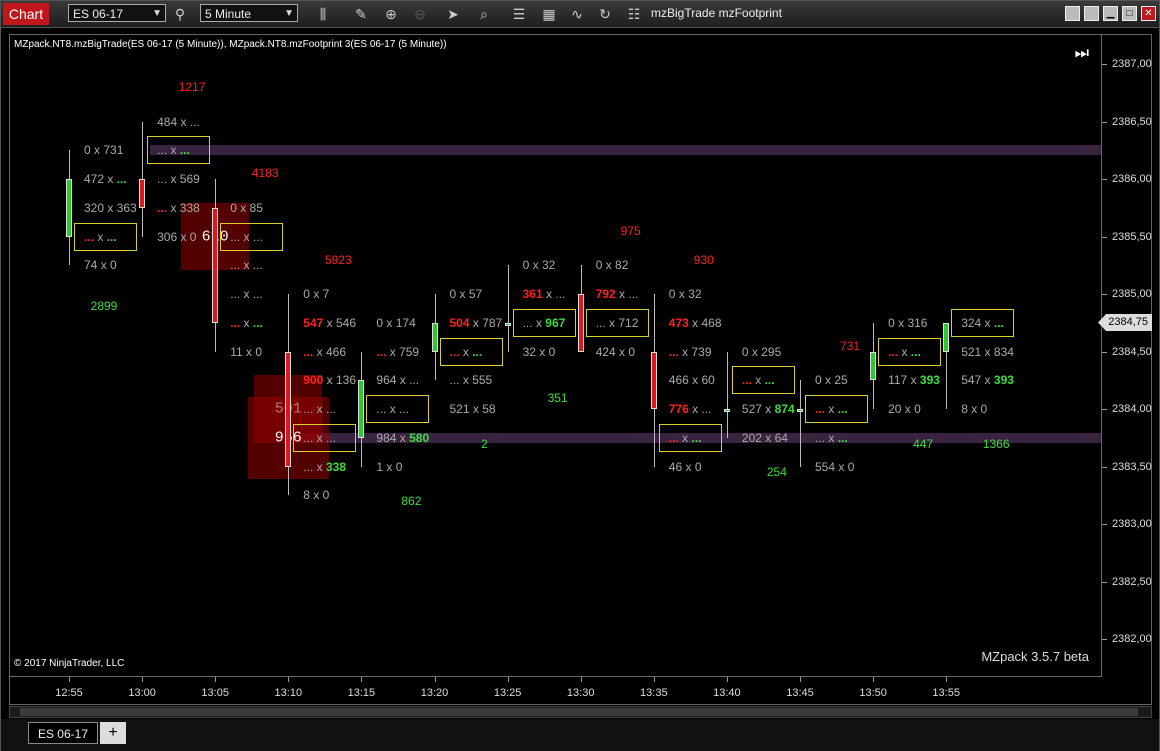 This screenshot has width=1160, height=751. Describe the element at coordinates (1132, 294) in the screenshot. I see `price-axis-label: 2385,00` at that location.